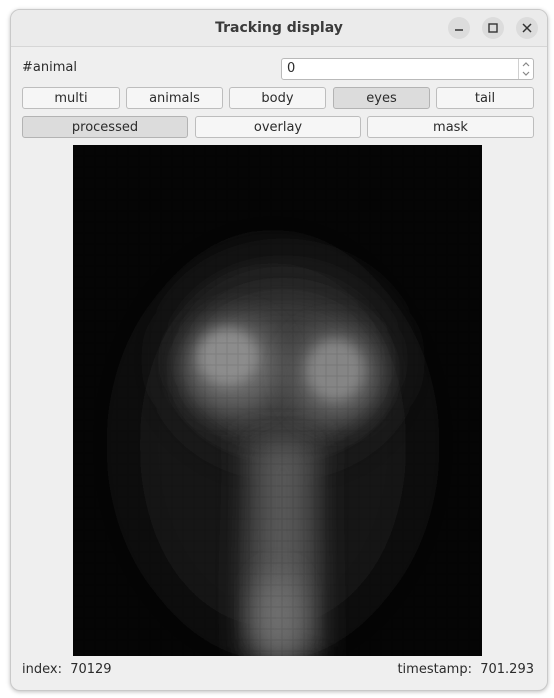  I want to click on spinbox-arrows, so click(525, 69).